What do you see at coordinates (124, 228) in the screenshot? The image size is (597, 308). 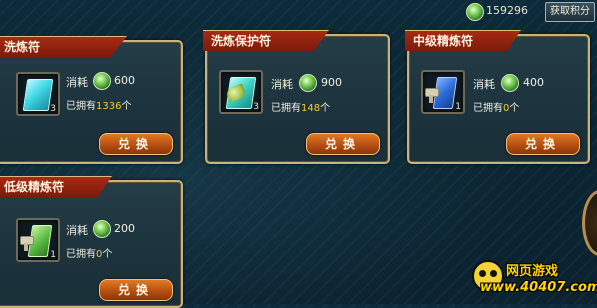 I see `cost-value: 200` at bounding box center [124, 228].